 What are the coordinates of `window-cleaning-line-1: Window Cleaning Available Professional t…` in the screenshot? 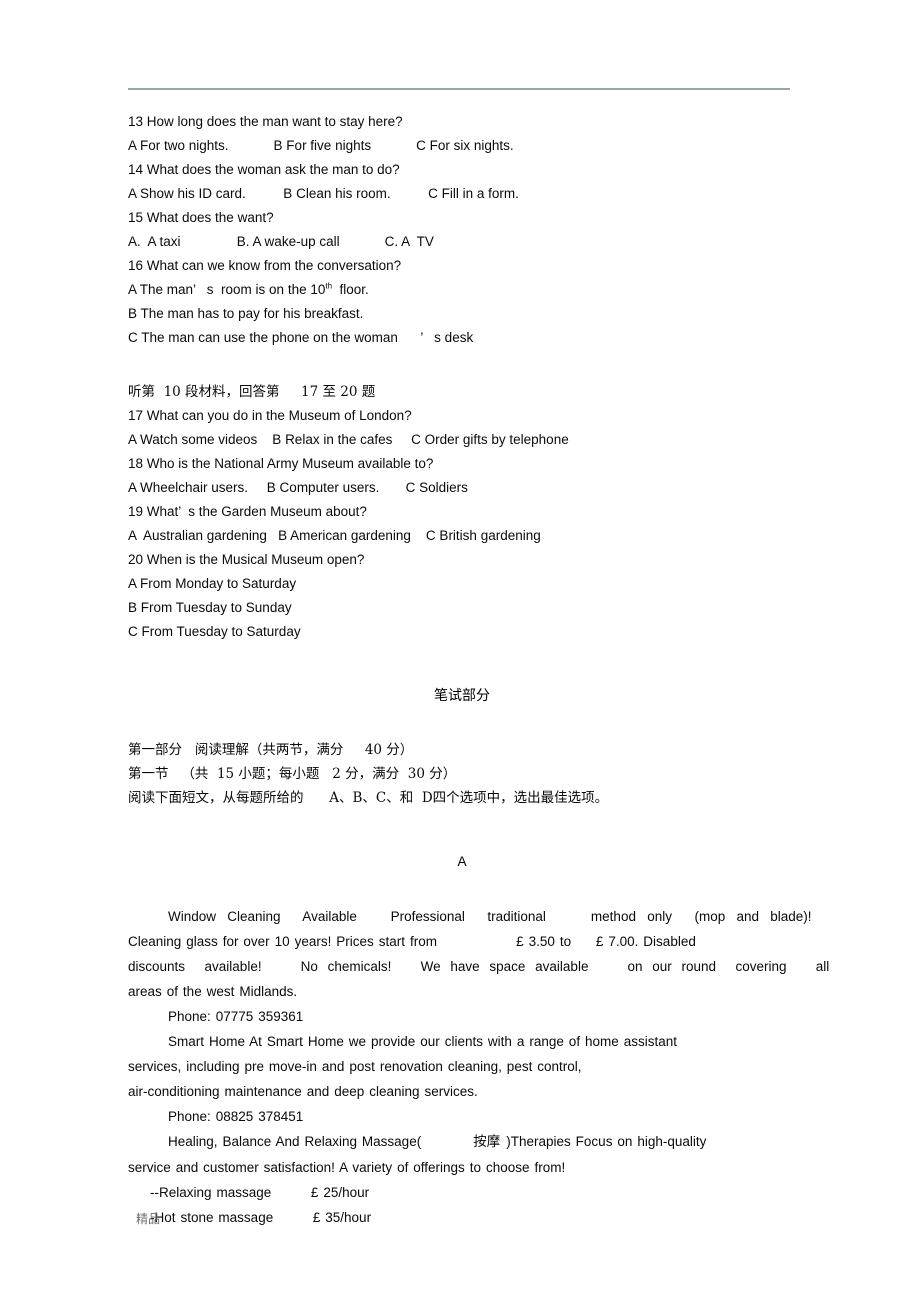 It's located at (490, 916).